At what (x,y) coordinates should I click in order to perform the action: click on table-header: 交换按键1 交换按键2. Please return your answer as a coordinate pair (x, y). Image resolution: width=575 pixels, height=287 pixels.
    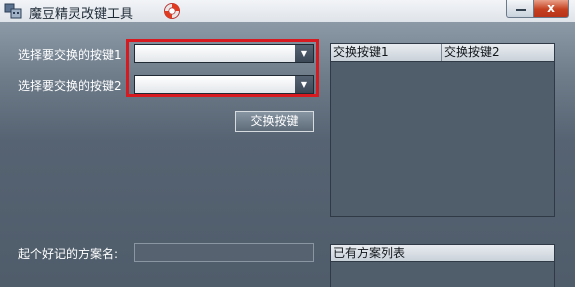
    Looking at the image, I should click on (442, 53).